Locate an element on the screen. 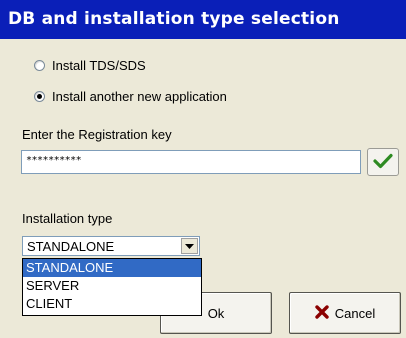  radio-button-new is located at coordinates (39, 96).